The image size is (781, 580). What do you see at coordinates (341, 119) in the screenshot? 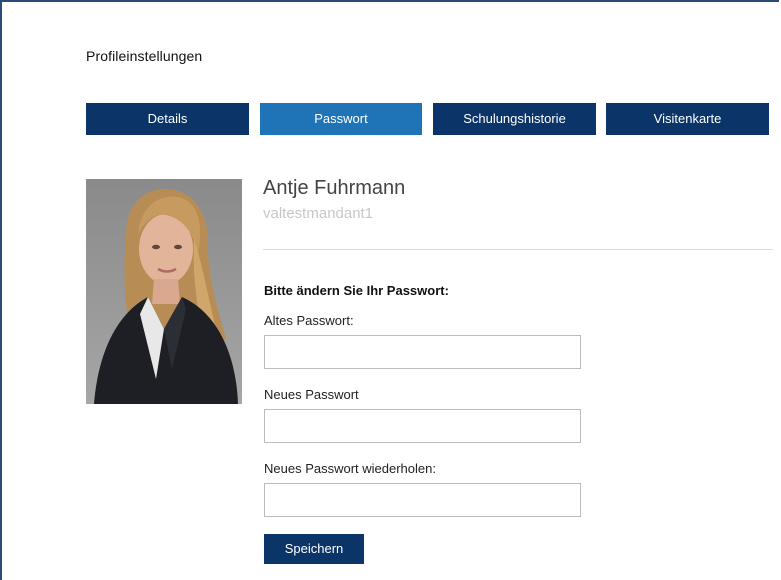
I see `tab-passwort: Passwort` at bounding box center [341, 119].